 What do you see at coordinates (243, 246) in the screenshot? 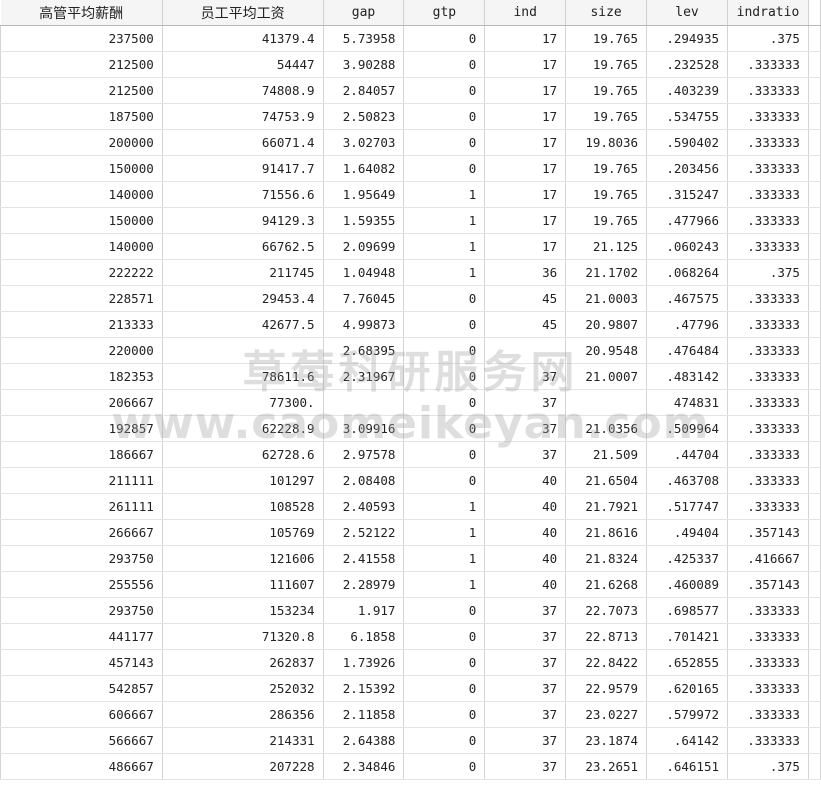
I see `table-cell: 66762.5` at bounding box center [243, 246].